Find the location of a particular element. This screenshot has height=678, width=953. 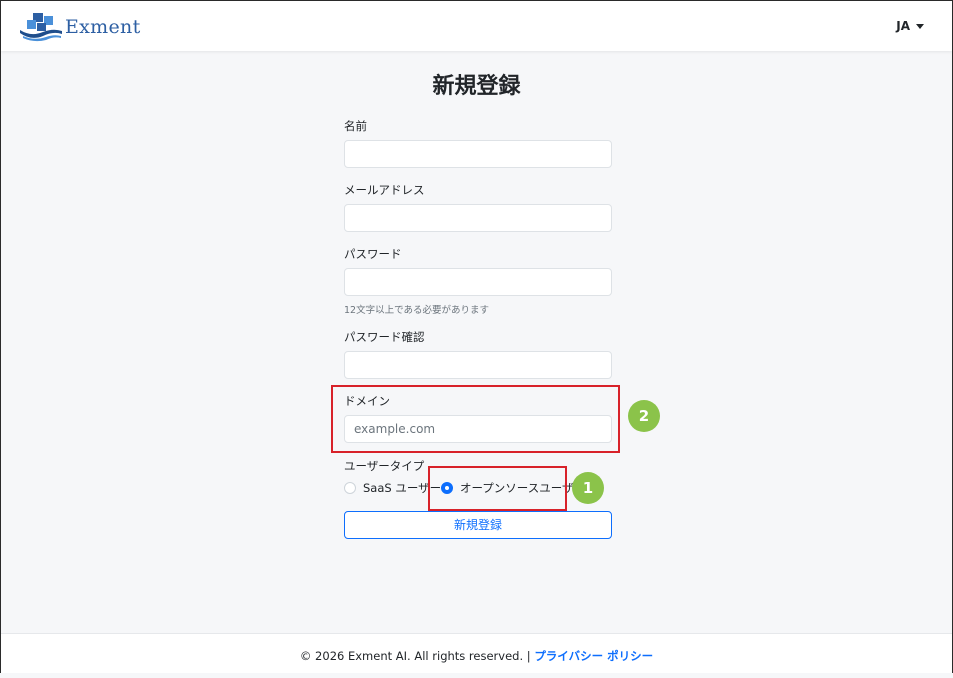

language-dropdown: JA is located at coordinates (910, 26).